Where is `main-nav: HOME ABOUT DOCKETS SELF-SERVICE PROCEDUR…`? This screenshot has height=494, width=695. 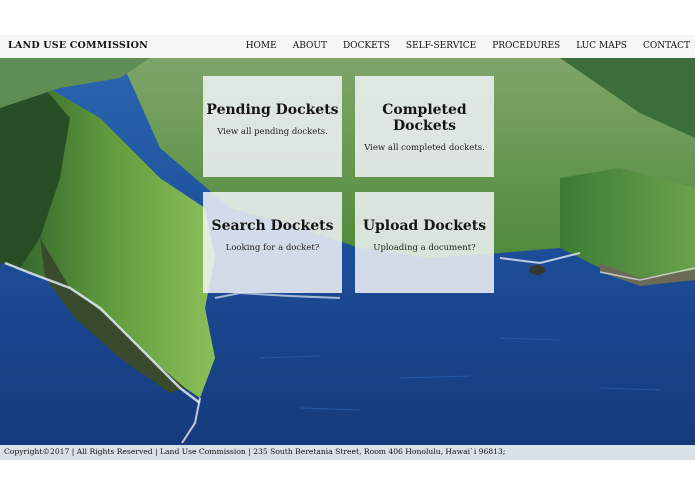 main-nav: HOME ABOUT DOCKETS SELF-SERVICE PROCEDUR… is located at coordinates (460, 46).